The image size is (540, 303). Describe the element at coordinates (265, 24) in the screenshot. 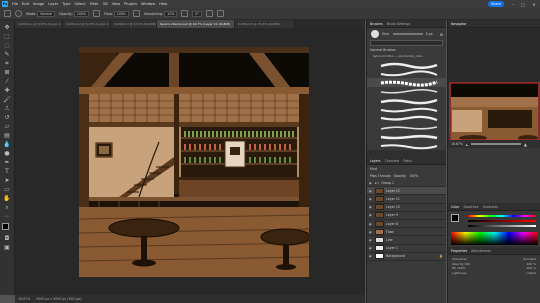

I see `document-tab: Untitled-5 @ 33.3% (RGB/8)` at that location.